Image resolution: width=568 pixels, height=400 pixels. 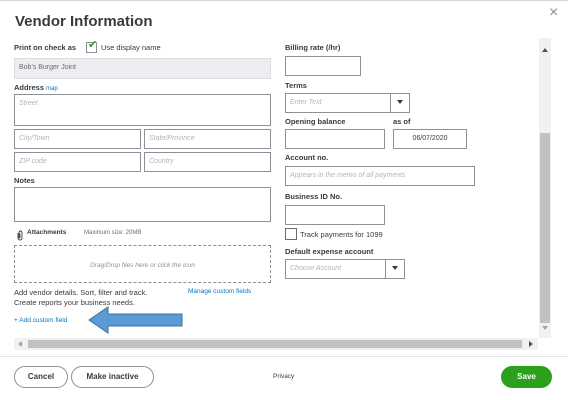 What do you see at coordinates (323, 66) in the screenshot?
I see `billing-rate-field` at bounding box center [323, 66].